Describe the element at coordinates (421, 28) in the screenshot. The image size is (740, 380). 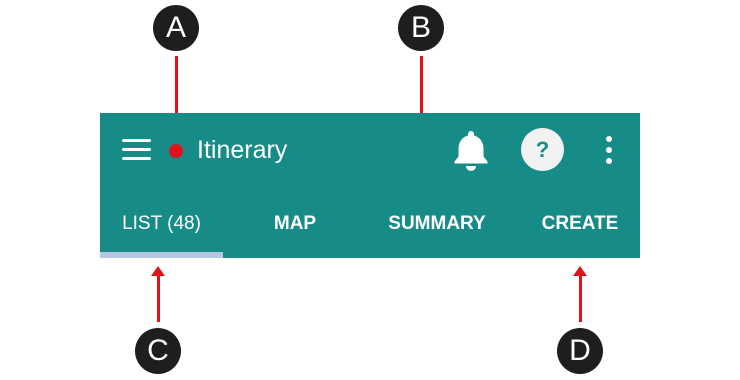
I see `callout-badge-b: B` at that location.